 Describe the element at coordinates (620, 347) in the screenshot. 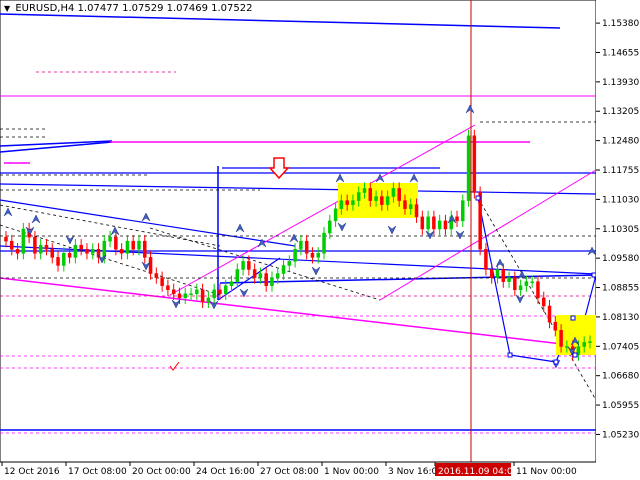

I see `y-tick-label: 1.07405` at that location.